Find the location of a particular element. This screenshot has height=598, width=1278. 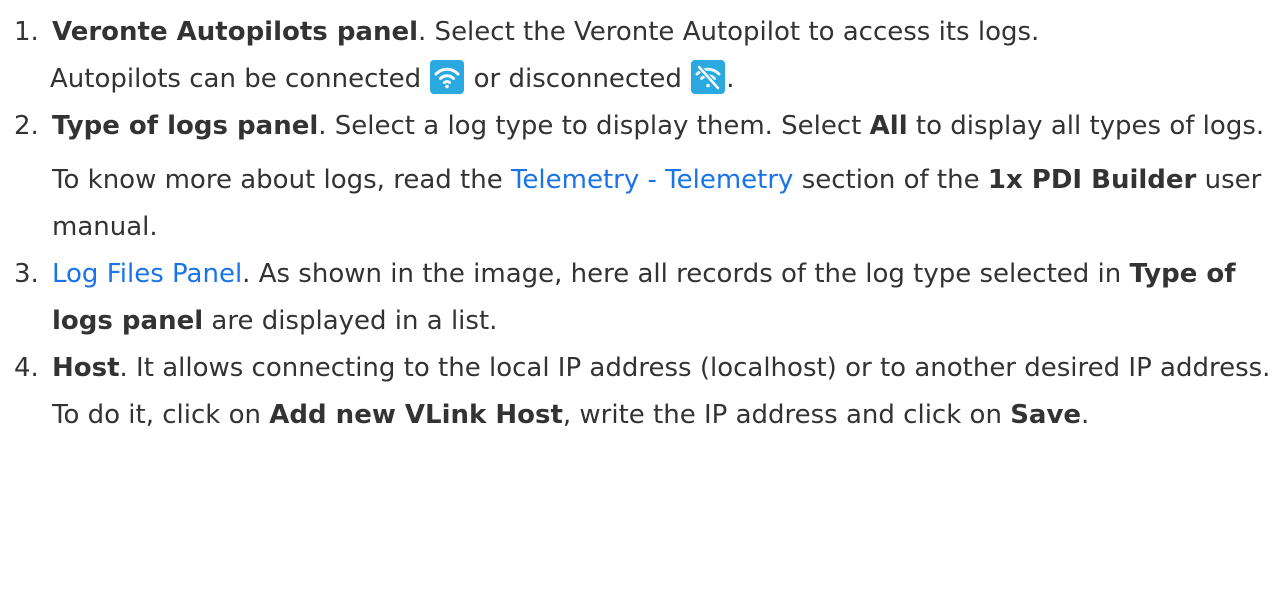

item-number: 1. is located at coordinates (26, 32).